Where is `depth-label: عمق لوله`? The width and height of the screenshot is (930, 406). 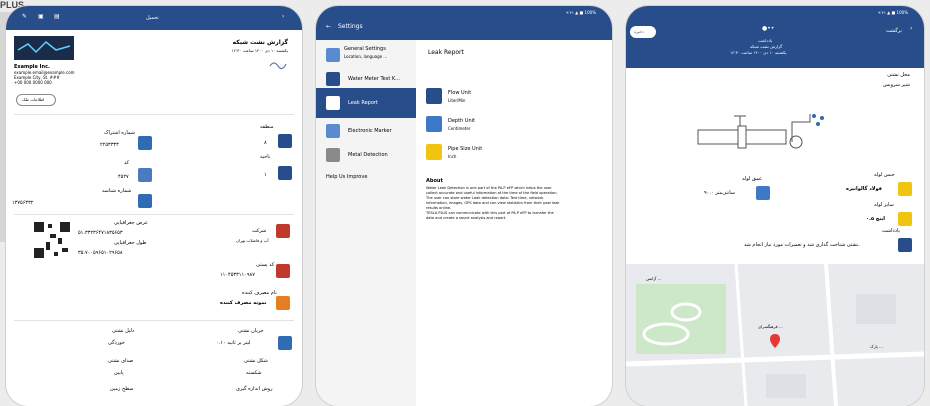
depth-label: عمق لوله is located at coordinates (752, 179).